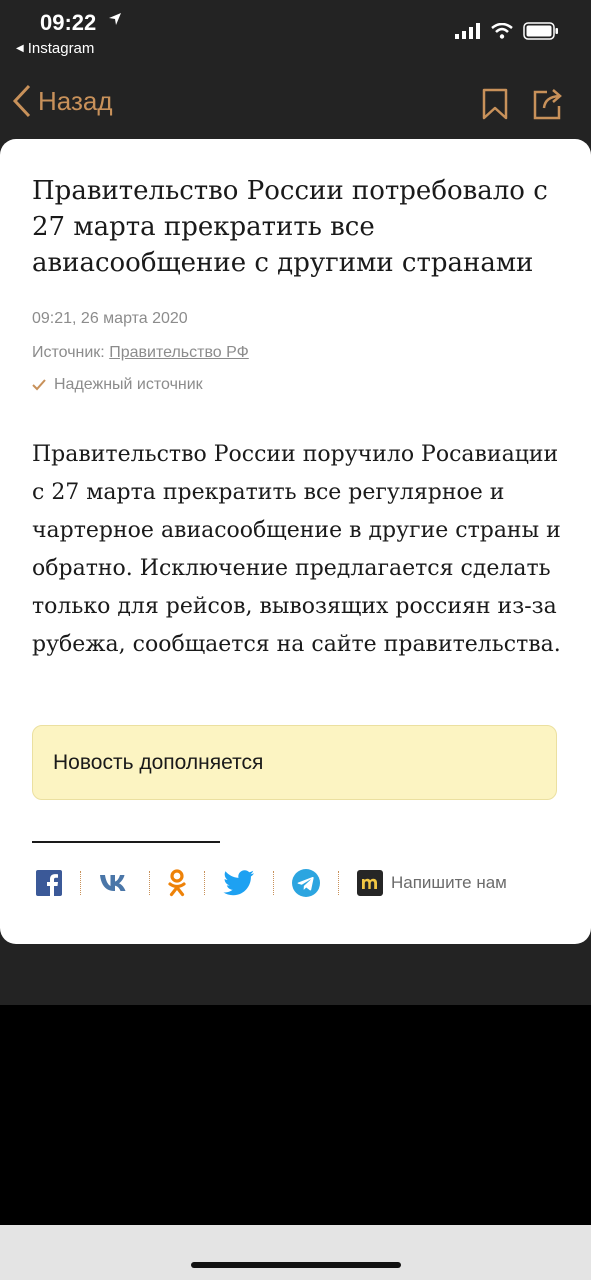  What do you see at coordinates (128, 384) in the screenshot?
I see `reliable-label: Надежный источник` at bounding box center [128, 384].